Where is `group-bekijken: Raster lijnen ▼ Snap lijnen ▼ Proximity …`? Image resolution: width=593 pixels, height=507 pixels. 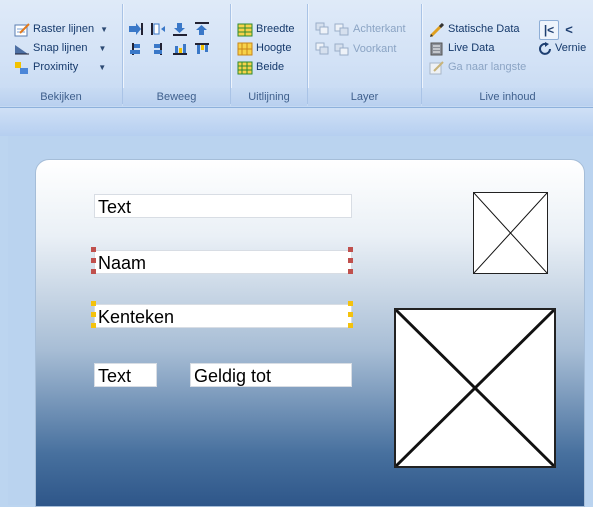 group-bekijken: Raster lijnen ▼ Snap lijnen ▼ Proximity … is located at coordinates (61, 53).